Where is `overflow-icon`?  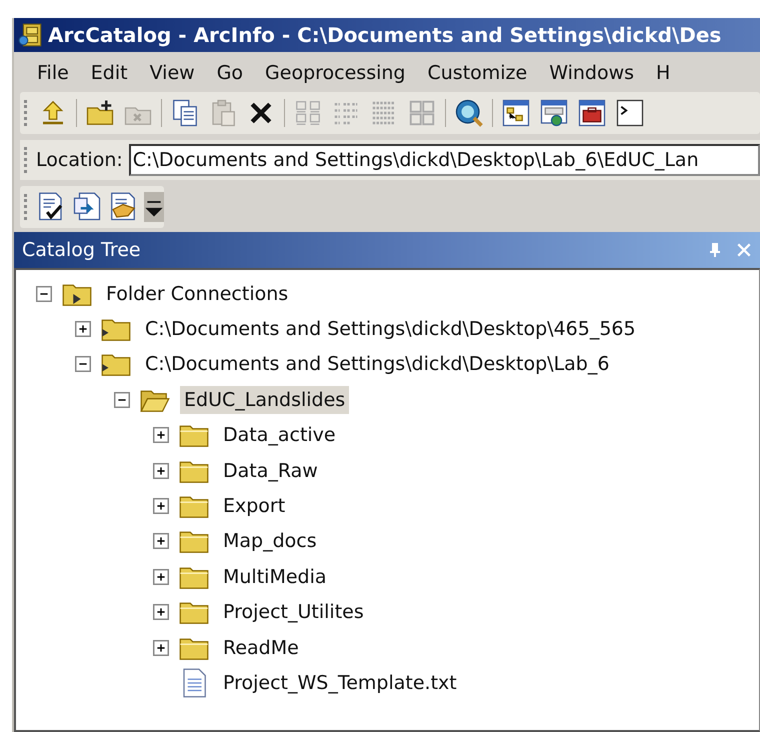
overflow-icon is located at coordinates (154, 207).